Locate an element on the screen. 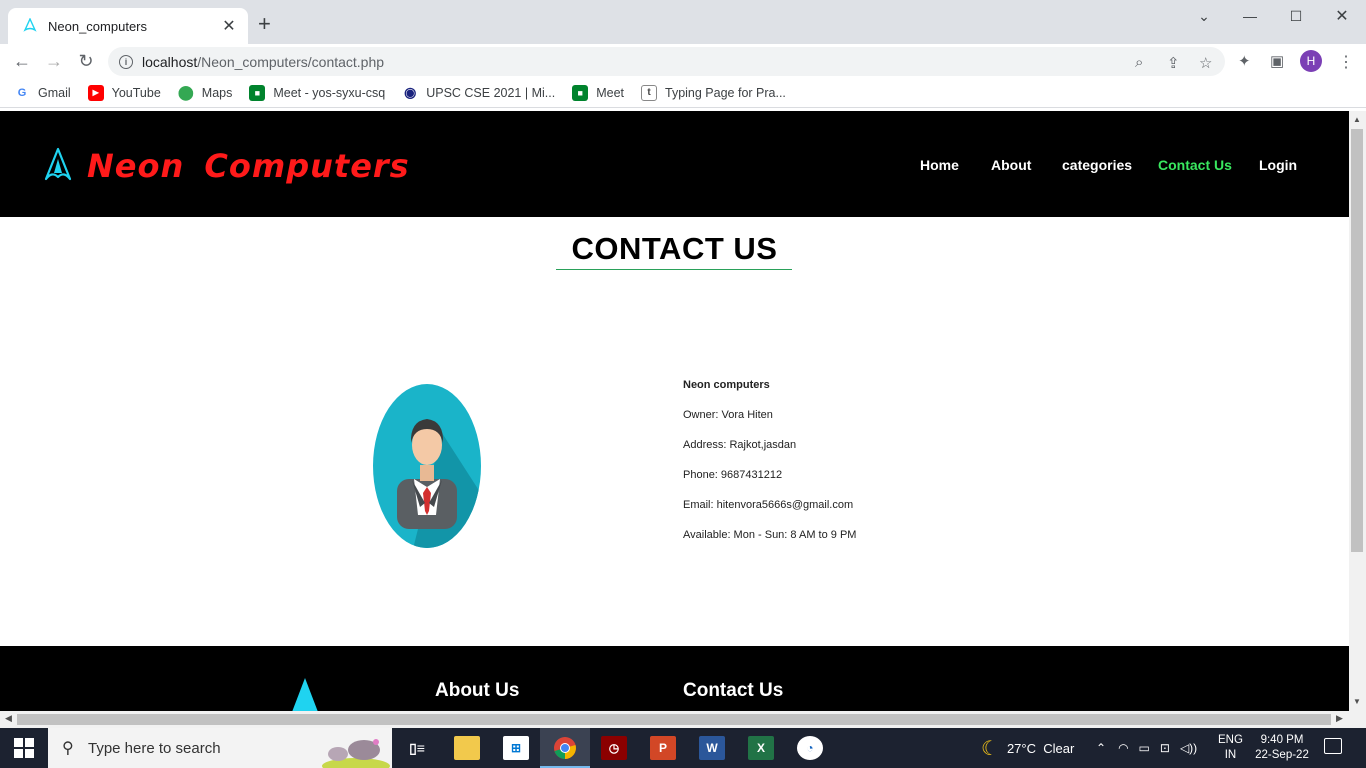  tray-icons: ⌃ ◠ ▭ ⊡ ◁)) is located at coordinates (1146, 748).